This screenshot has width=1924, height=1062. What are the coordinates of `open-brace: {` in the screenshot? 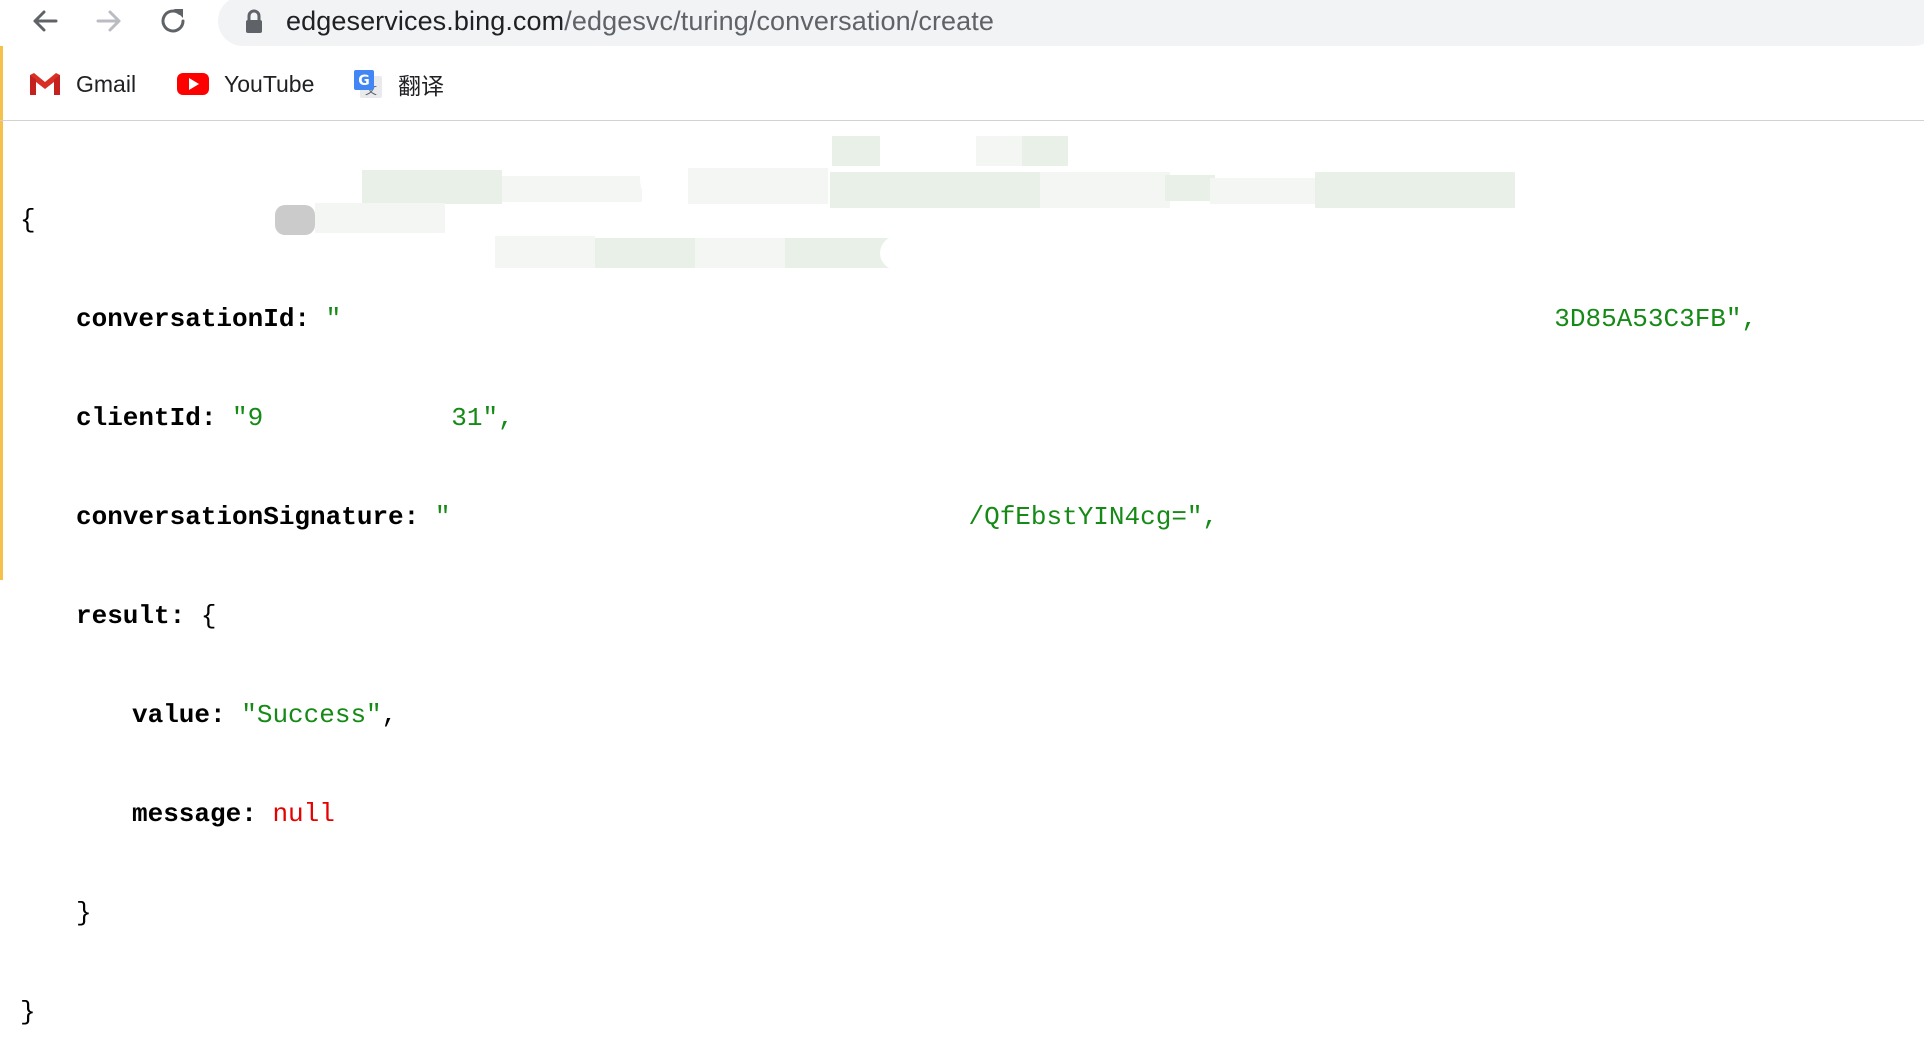 It's located at (28, 220).